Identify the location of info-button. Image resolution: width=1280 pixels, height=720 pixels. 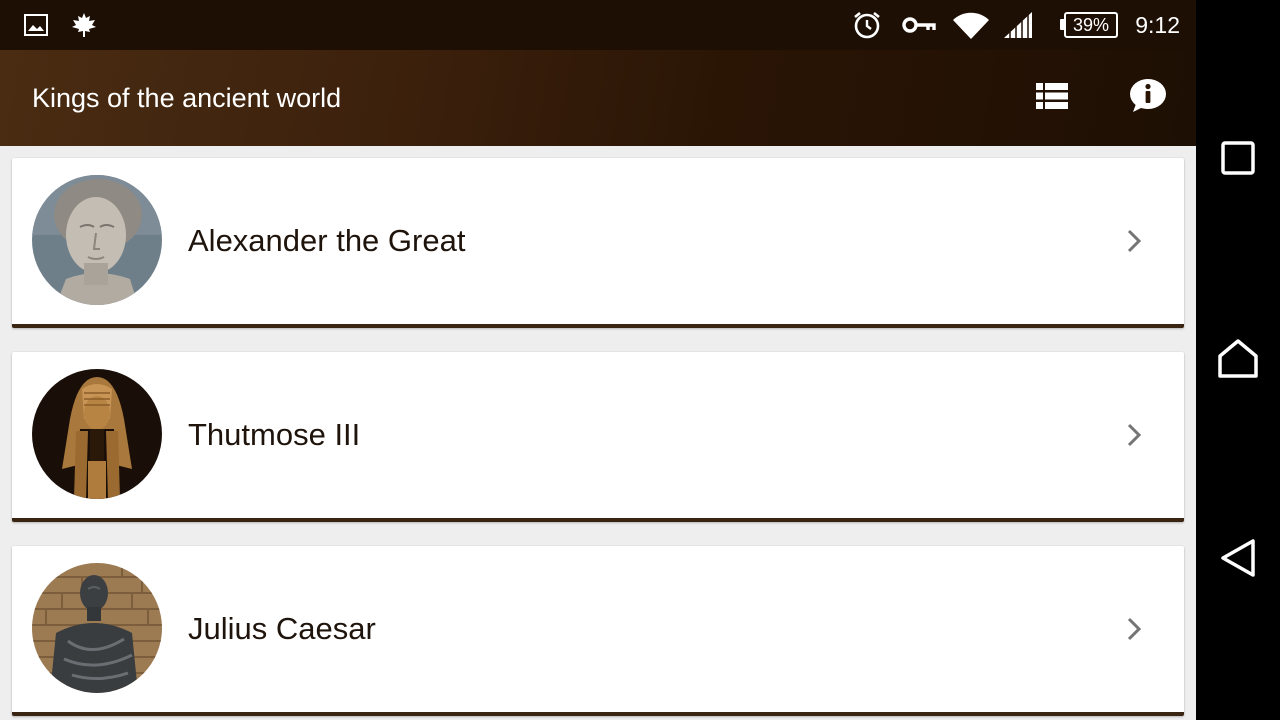
(1148, 98).